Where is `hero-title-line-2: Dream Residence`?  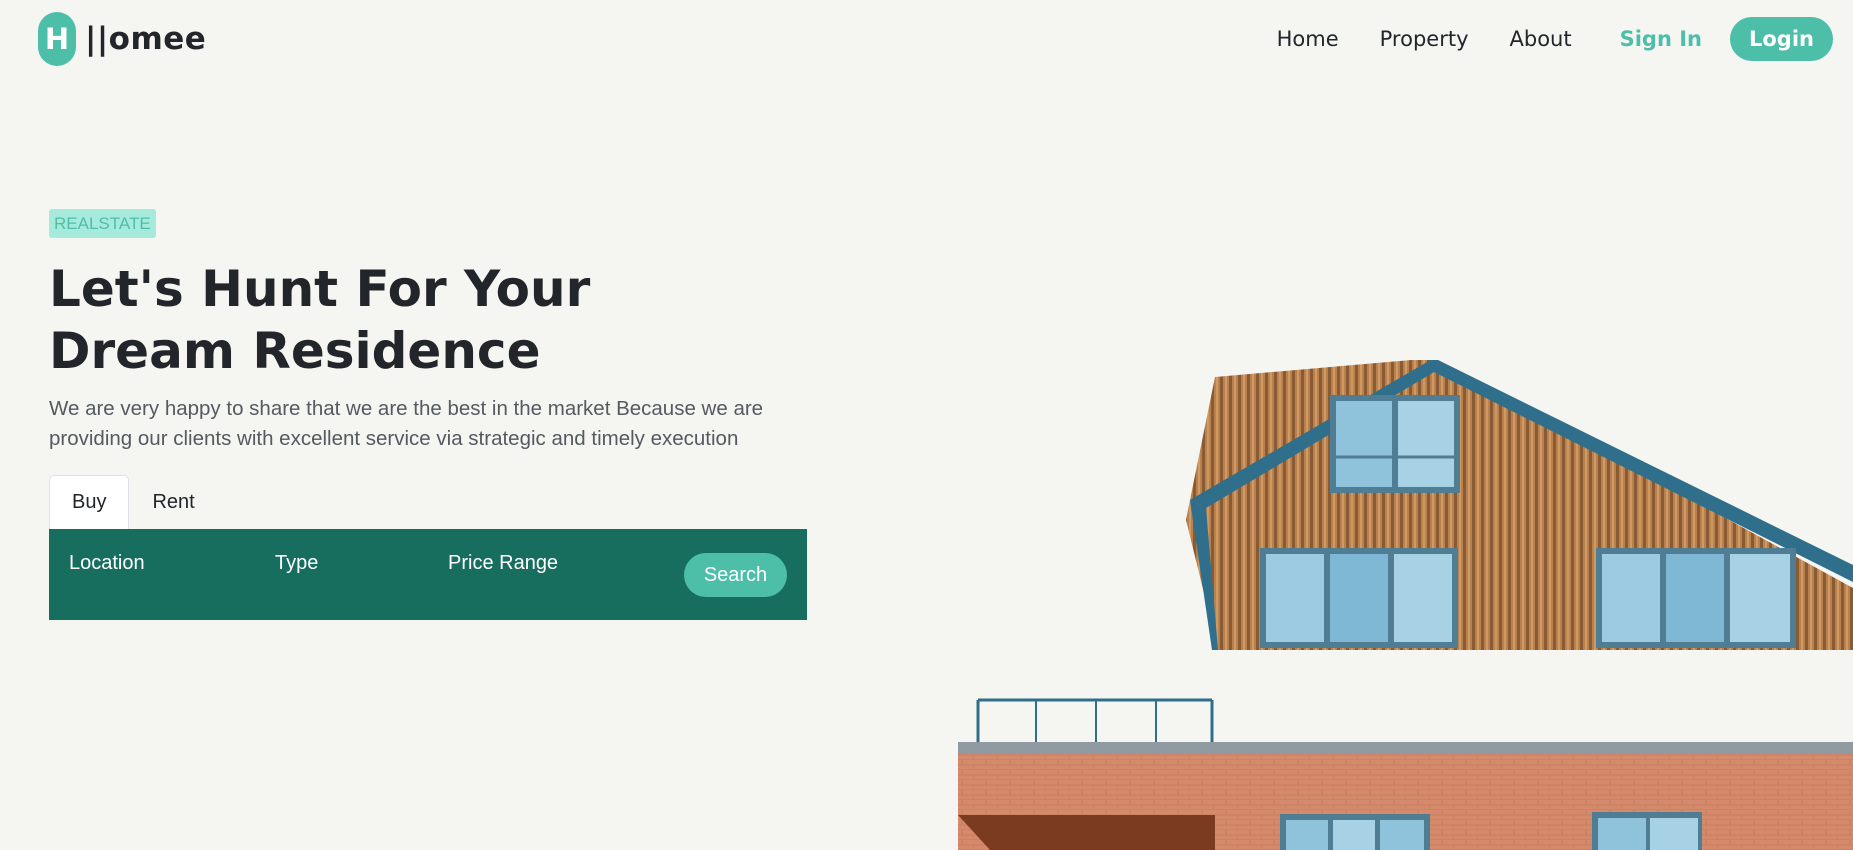
hero-title-line-2: Dream Residence is located at coordinates (295, 351).